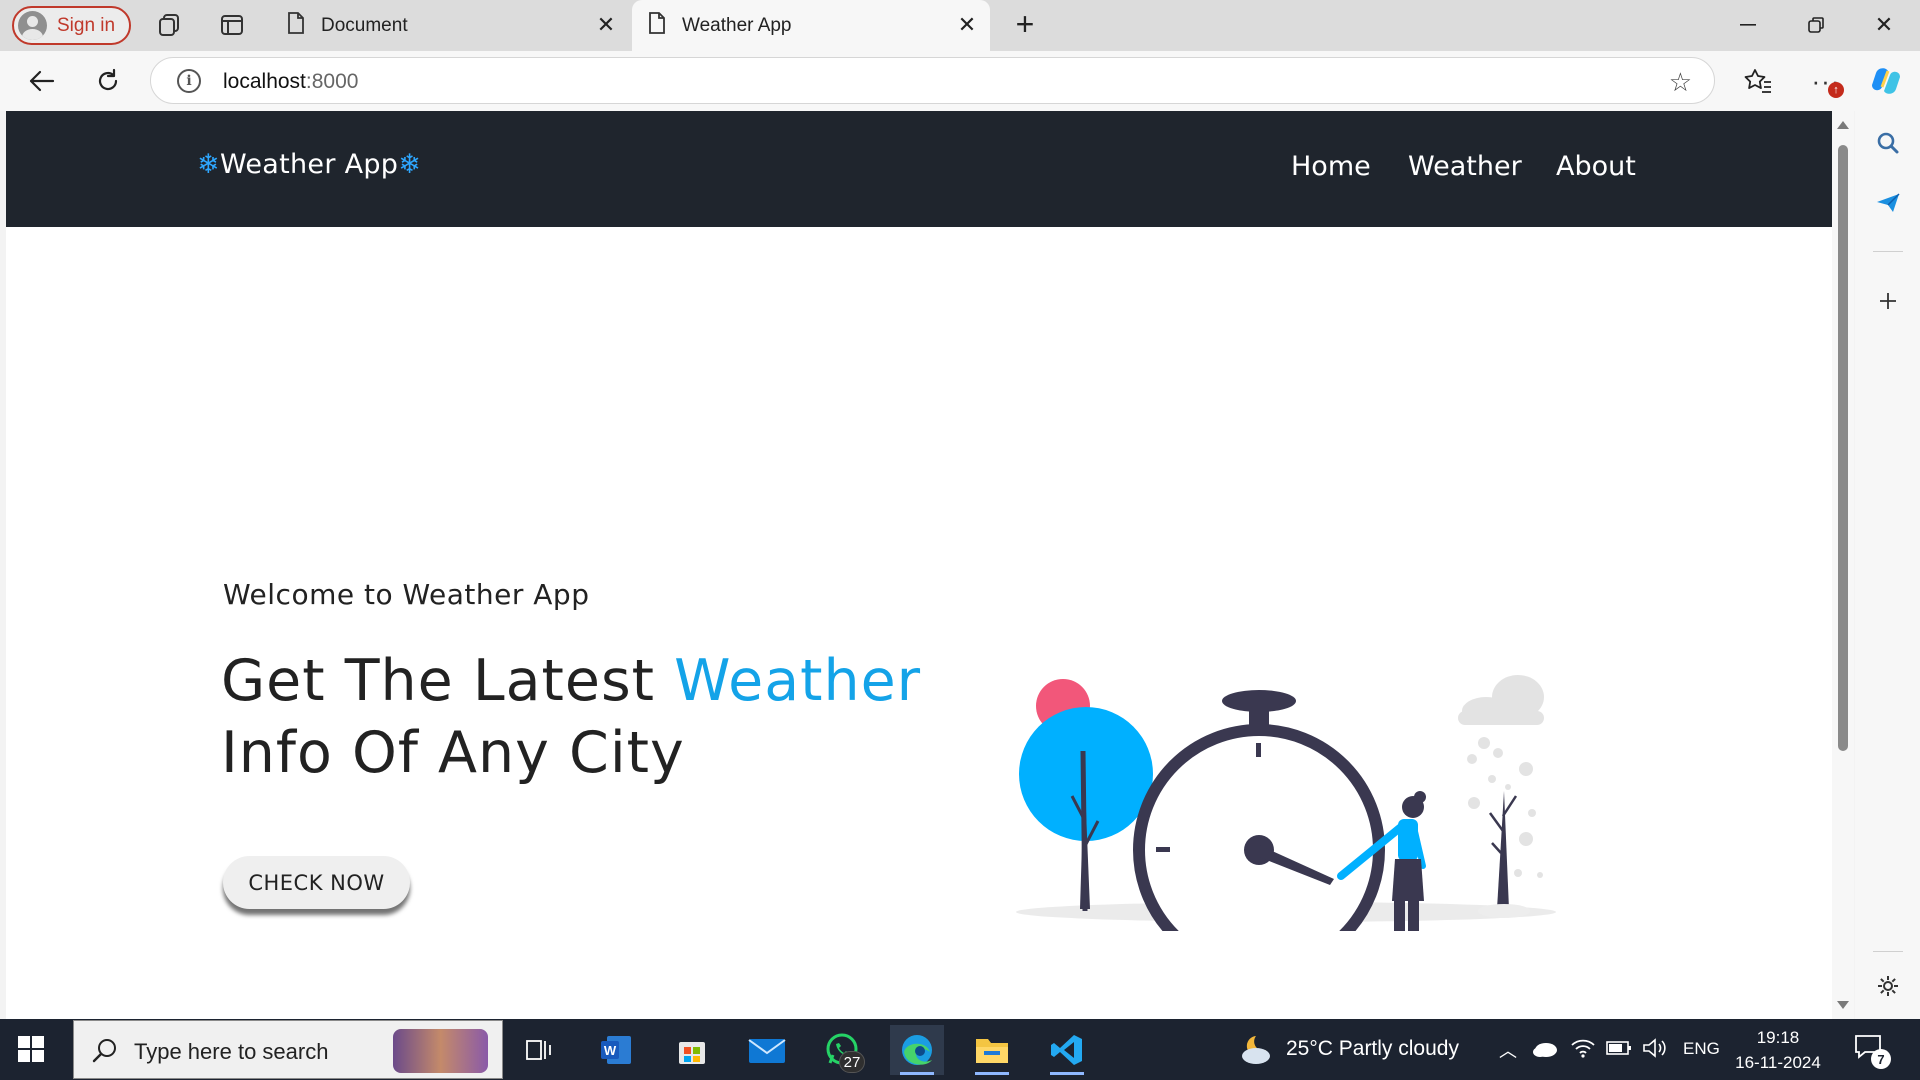 The width and height of the screenshot is (1920, 1080). I want to click on tab-weather-app: Weather App ✕, so click(811, 25).